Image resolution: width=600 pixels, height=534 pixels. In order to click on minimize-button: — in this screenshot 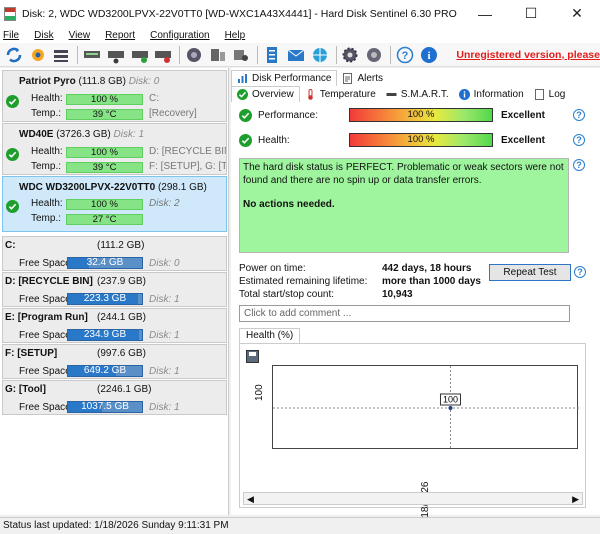, I will do `click(485, 13)`.